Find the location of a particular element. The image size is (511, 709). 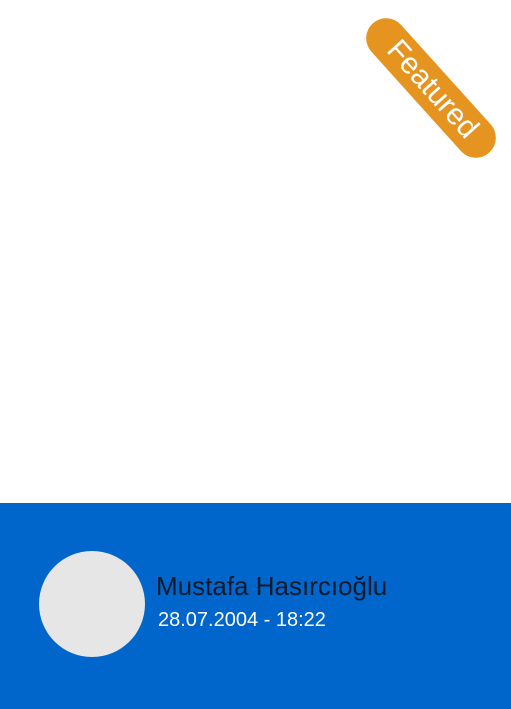

post-date: 28.07.2004 - 18:22 is located at coordinates (242, 620).